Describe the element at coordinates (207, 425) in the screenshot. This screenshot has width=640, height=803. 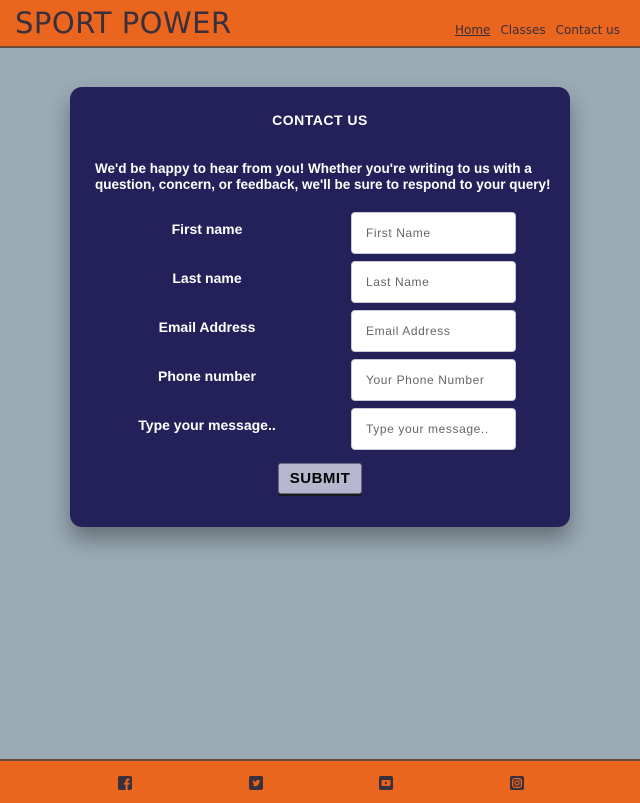
I see `message-label: Type your message..` at that location.